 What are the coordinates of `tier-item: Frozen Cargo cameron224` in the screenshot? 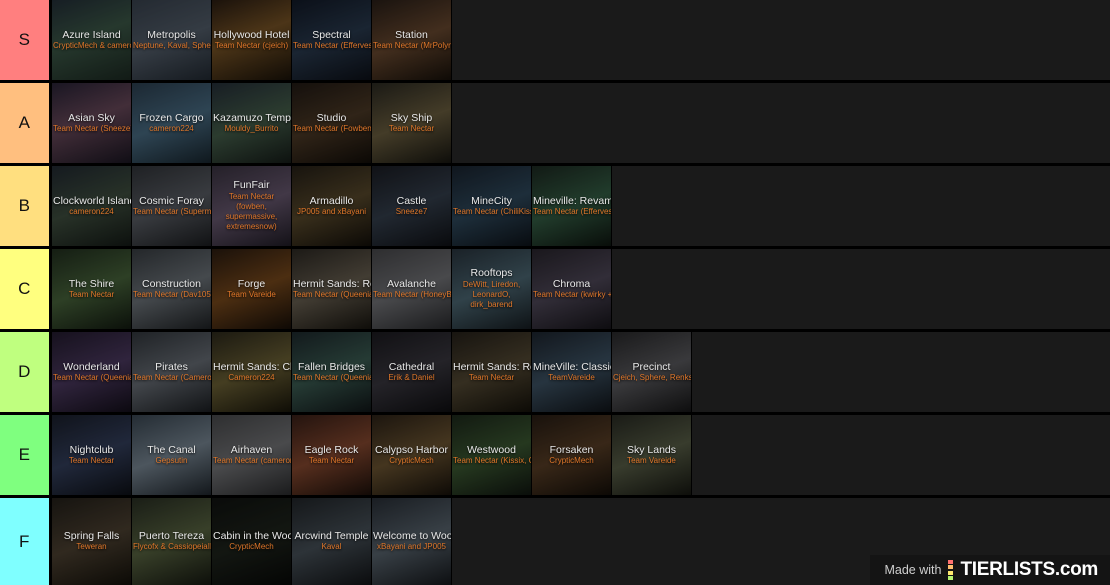 It's located at (172, 123).